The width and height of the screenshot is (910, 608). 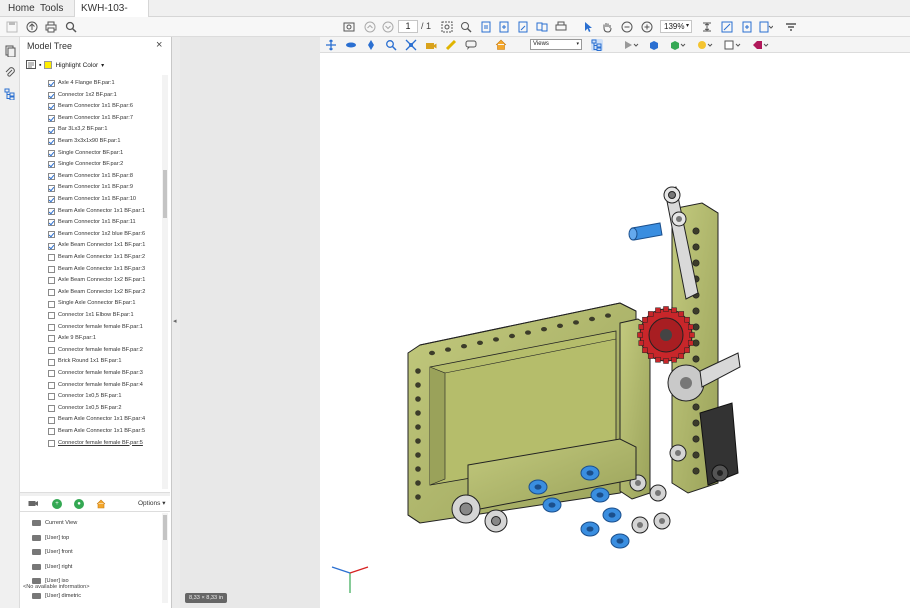 I want to click on camera-properties-icon, so click(x=431, y=45).